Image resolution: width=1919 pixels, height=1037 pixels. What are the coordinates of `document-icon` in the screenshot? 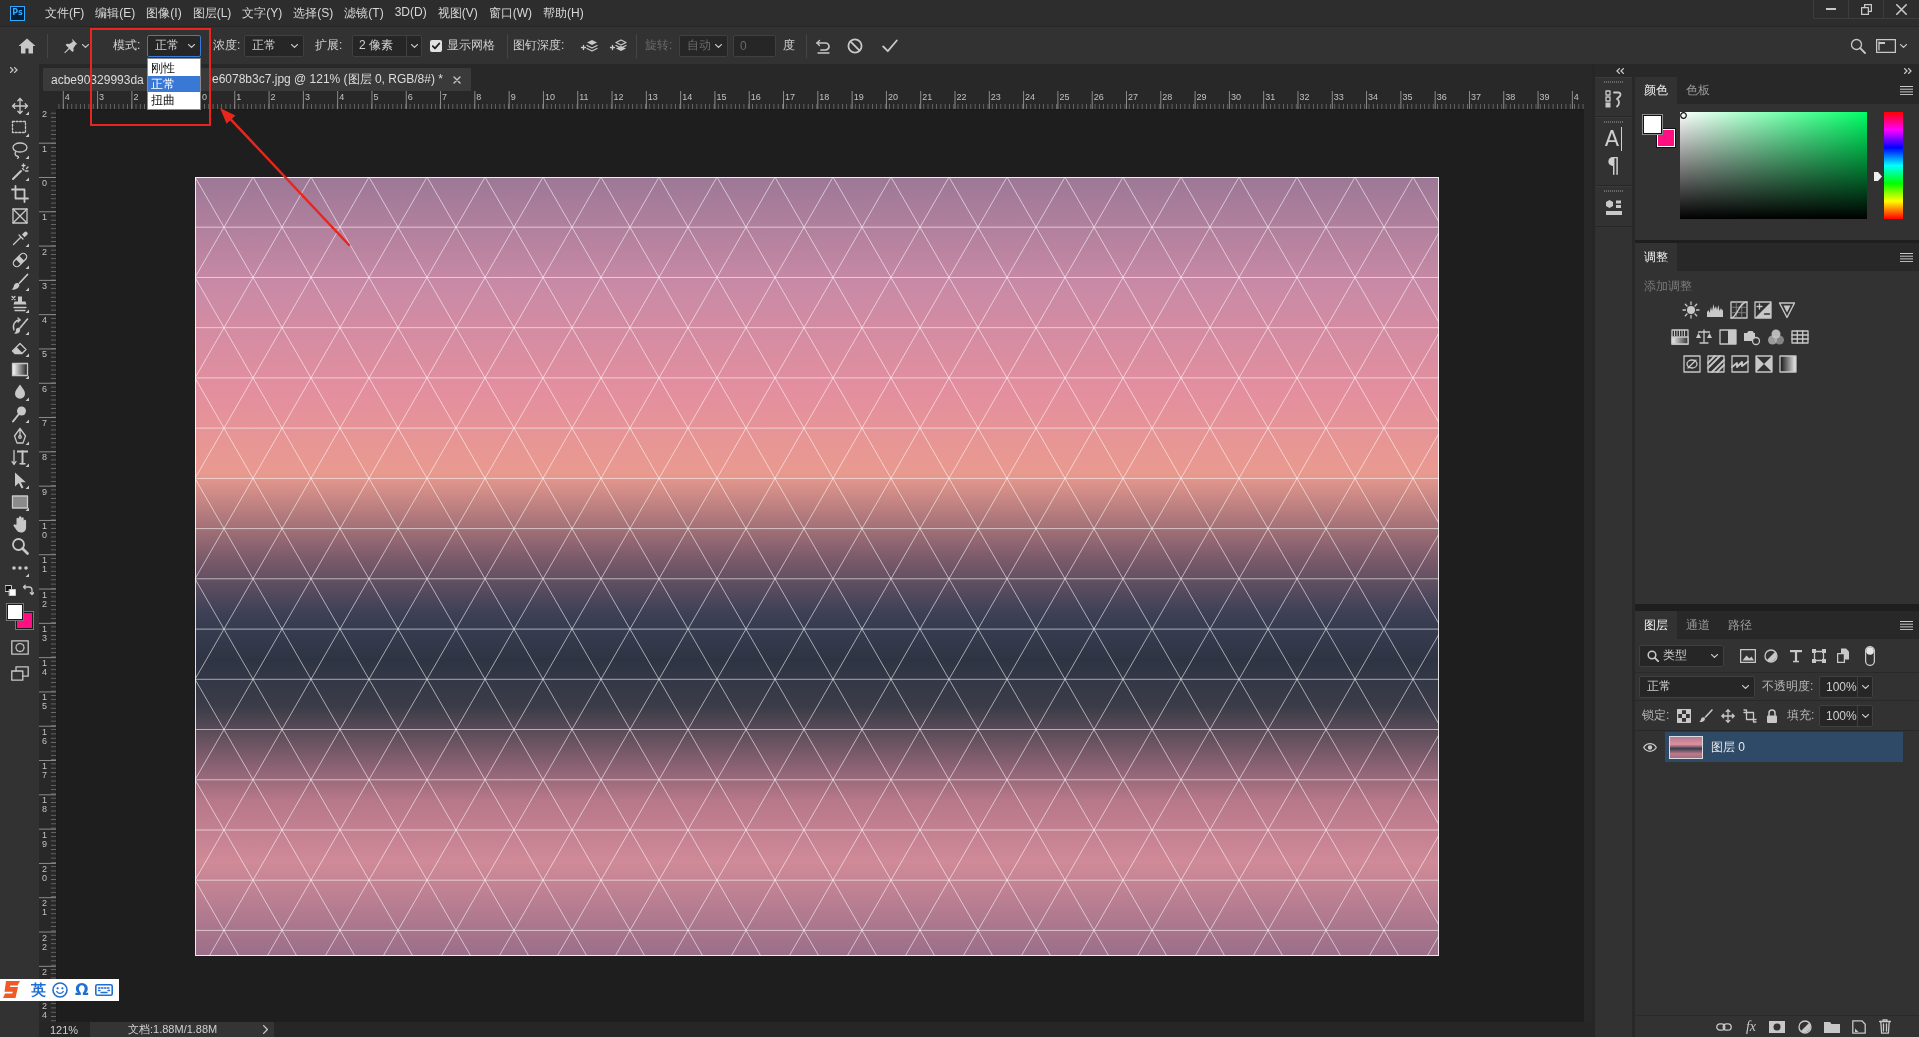 It's located at (1843, 655).